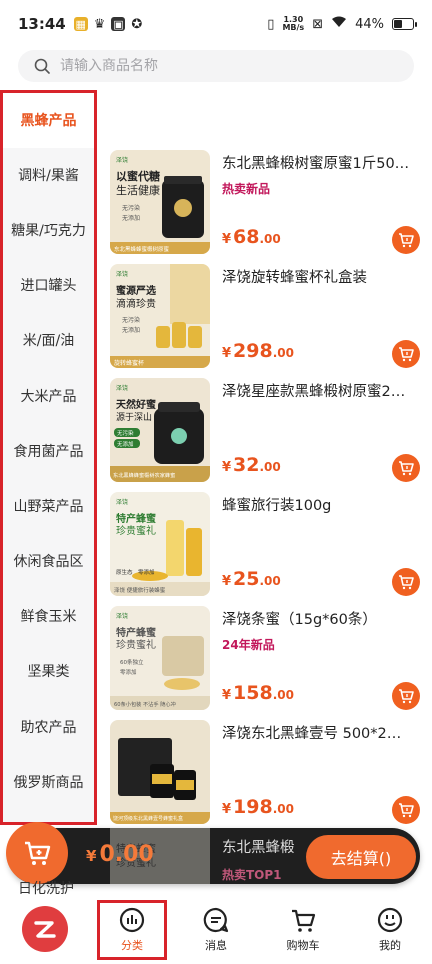  I want to click on thumb-headline: 特产蜂蜜, so click(136, 632).